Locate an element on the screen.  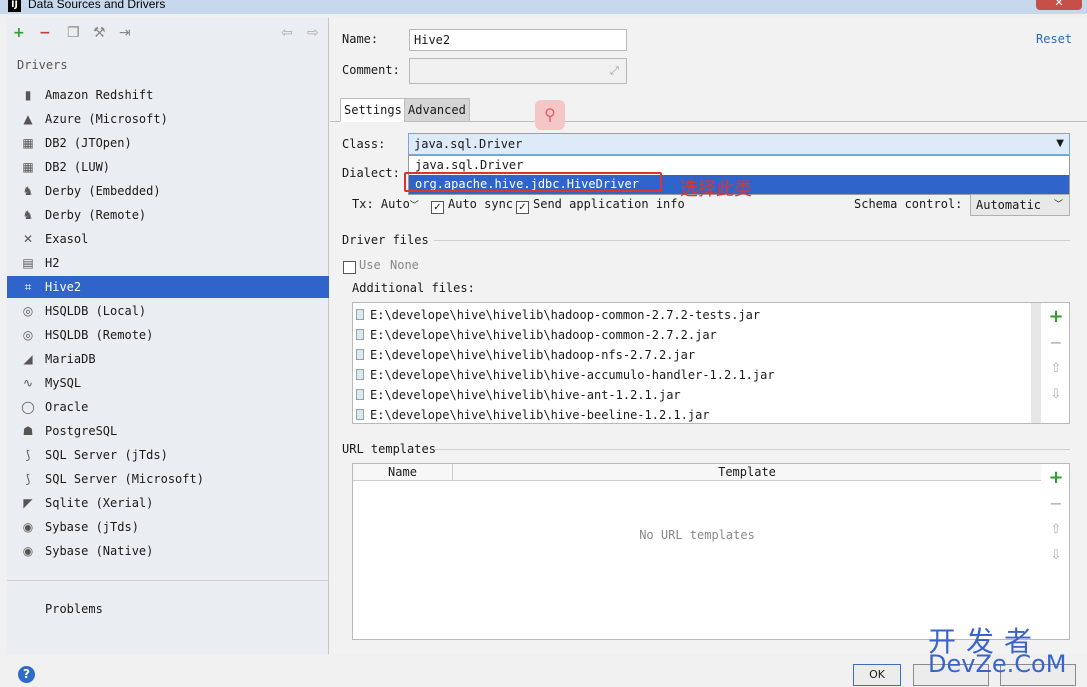
driver-item-postgresql: ☗ PostgreSQL is located at coordinates (168, 431).